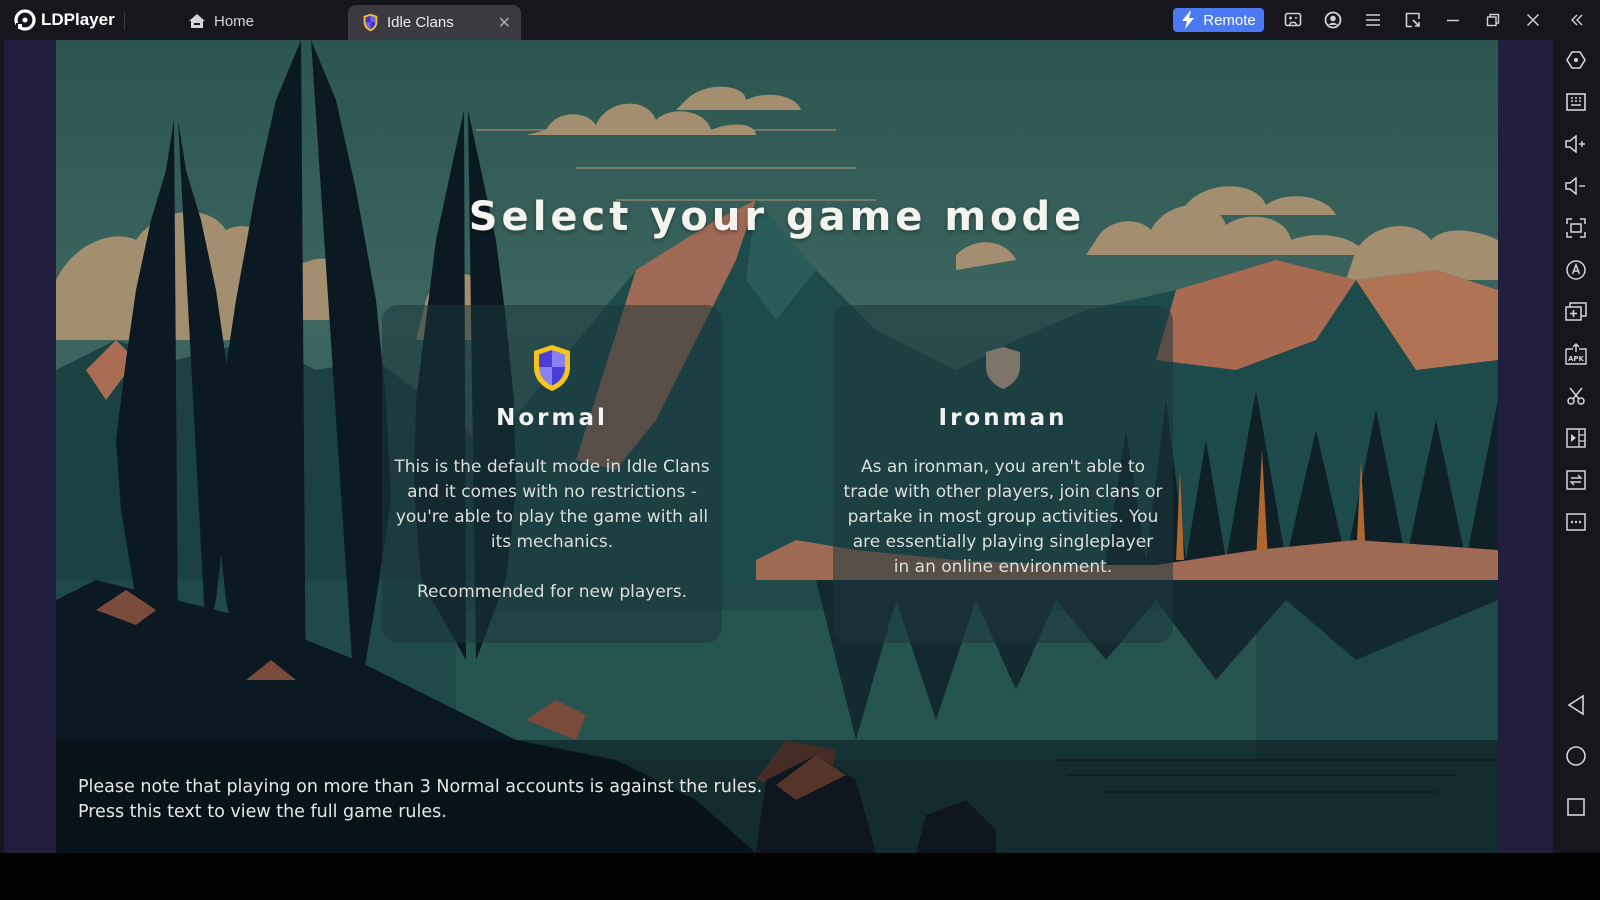 The width and height of the screenshot is (1600, 900). I want to click on mode-name-ironman: Ironman, so click(1003, 418).